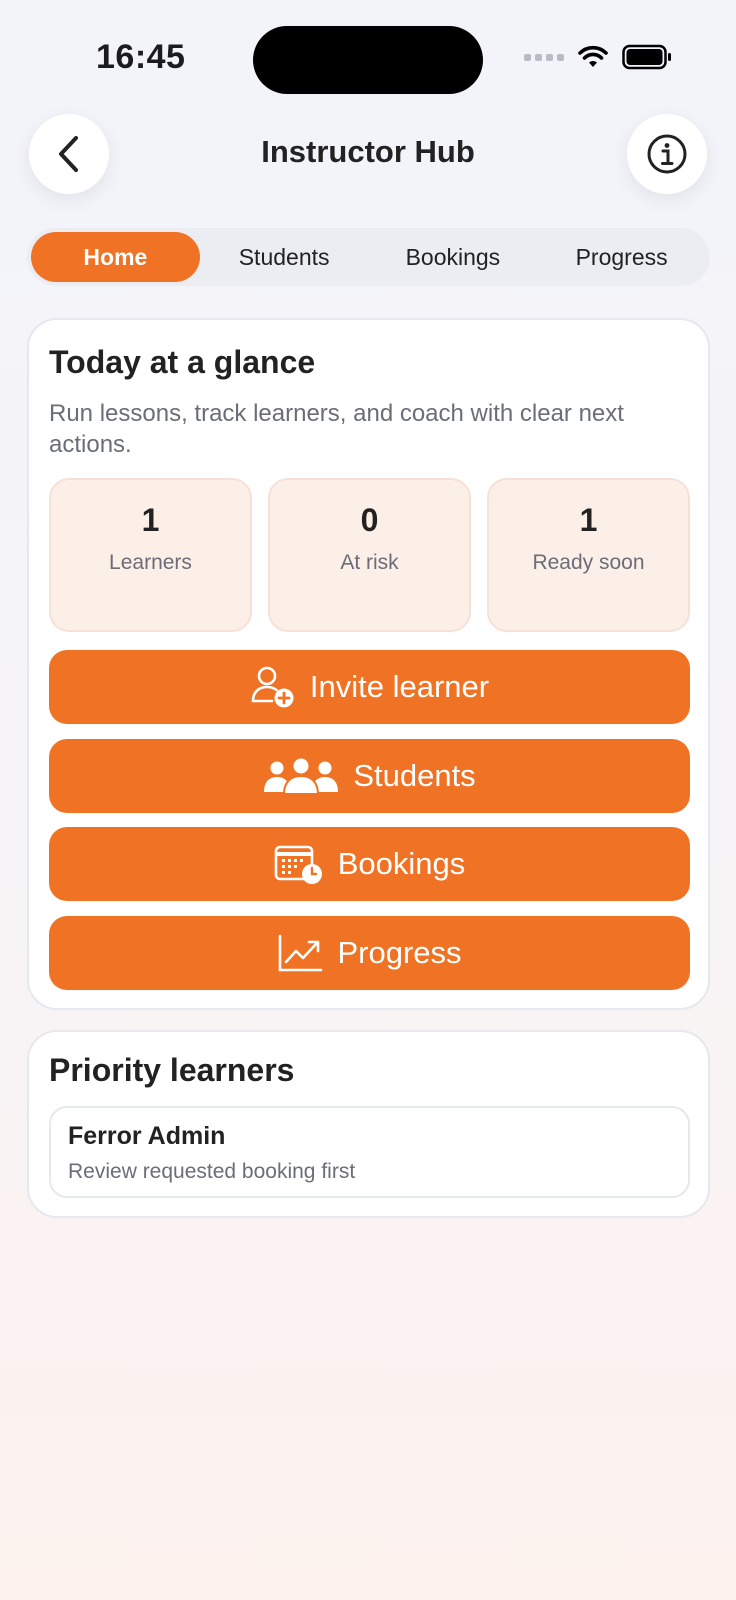 The width and height of the screenshot is (736, 1600). I want to click on info-button, so click(667, 154).